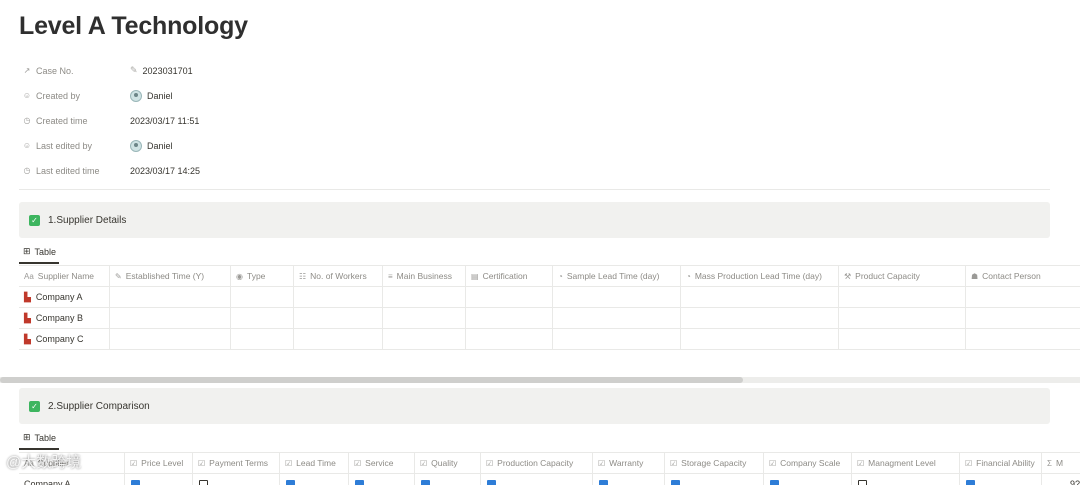  I want to click on column-type-icon: ☑, so click(861, 463).